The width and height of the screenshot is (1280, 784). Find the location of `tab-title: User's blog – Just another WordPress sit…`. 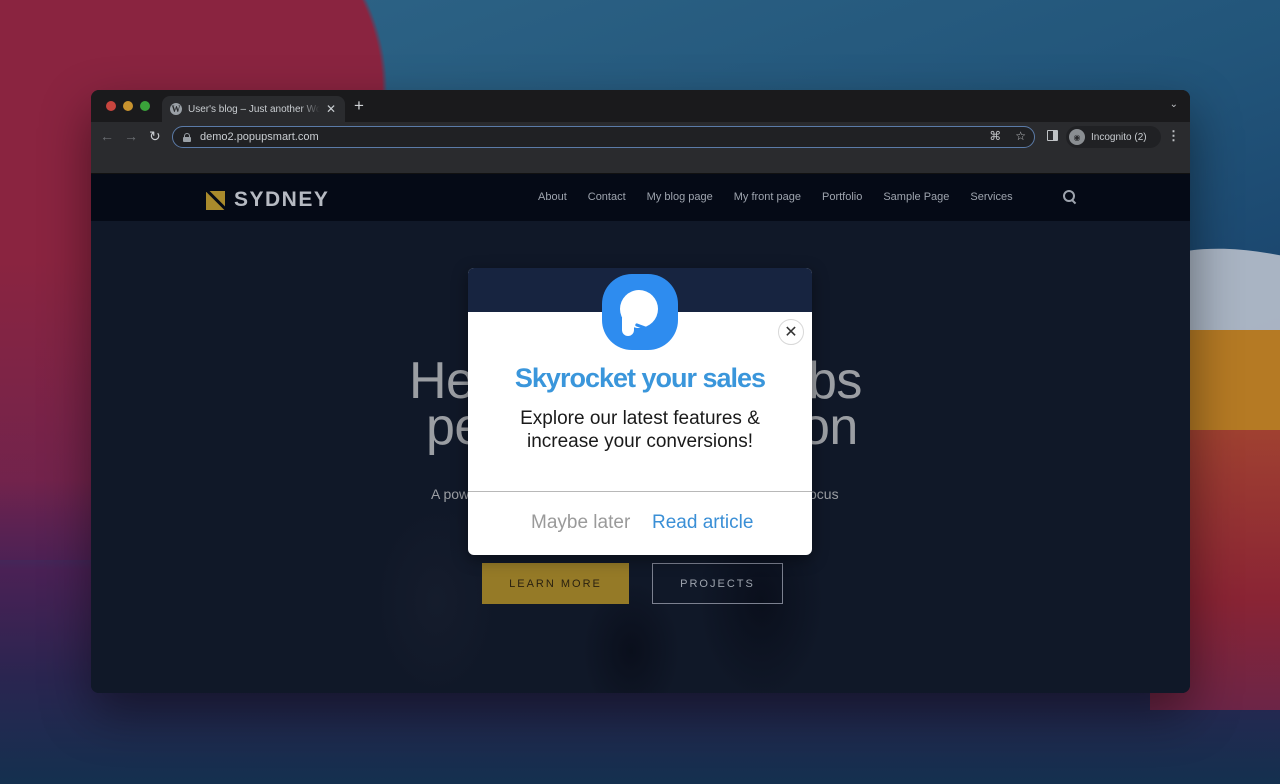

tab-title: User's blog – Just another WordPress sit… is located at coordinates (254, 109).